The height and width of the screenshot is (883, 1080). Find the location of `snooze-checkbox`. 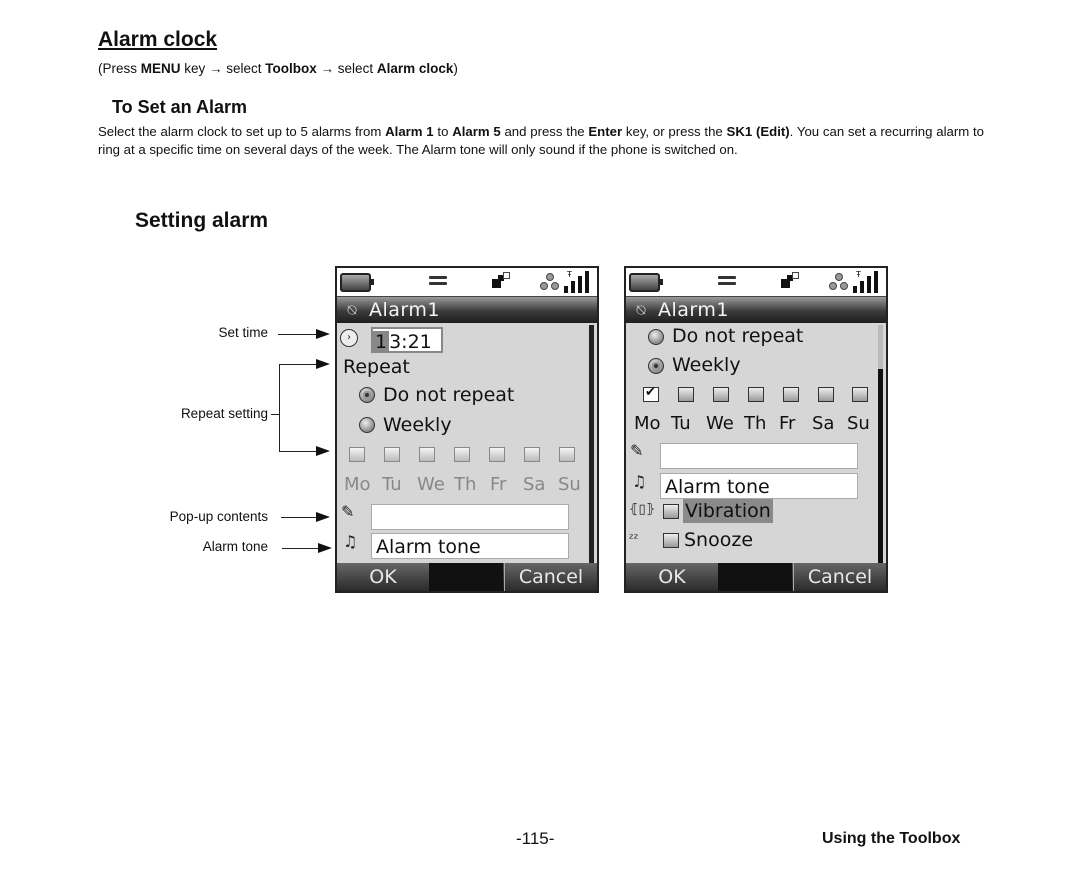

snooze-checkbox is located at coordinates (671, 540).